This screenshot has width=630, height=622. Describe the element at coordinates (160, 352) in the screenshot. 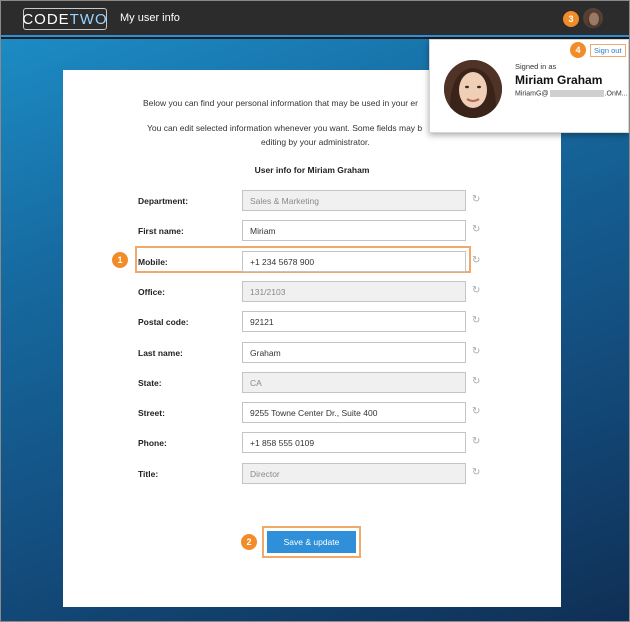

I see `field-label-last-name: Last name:` at that location.